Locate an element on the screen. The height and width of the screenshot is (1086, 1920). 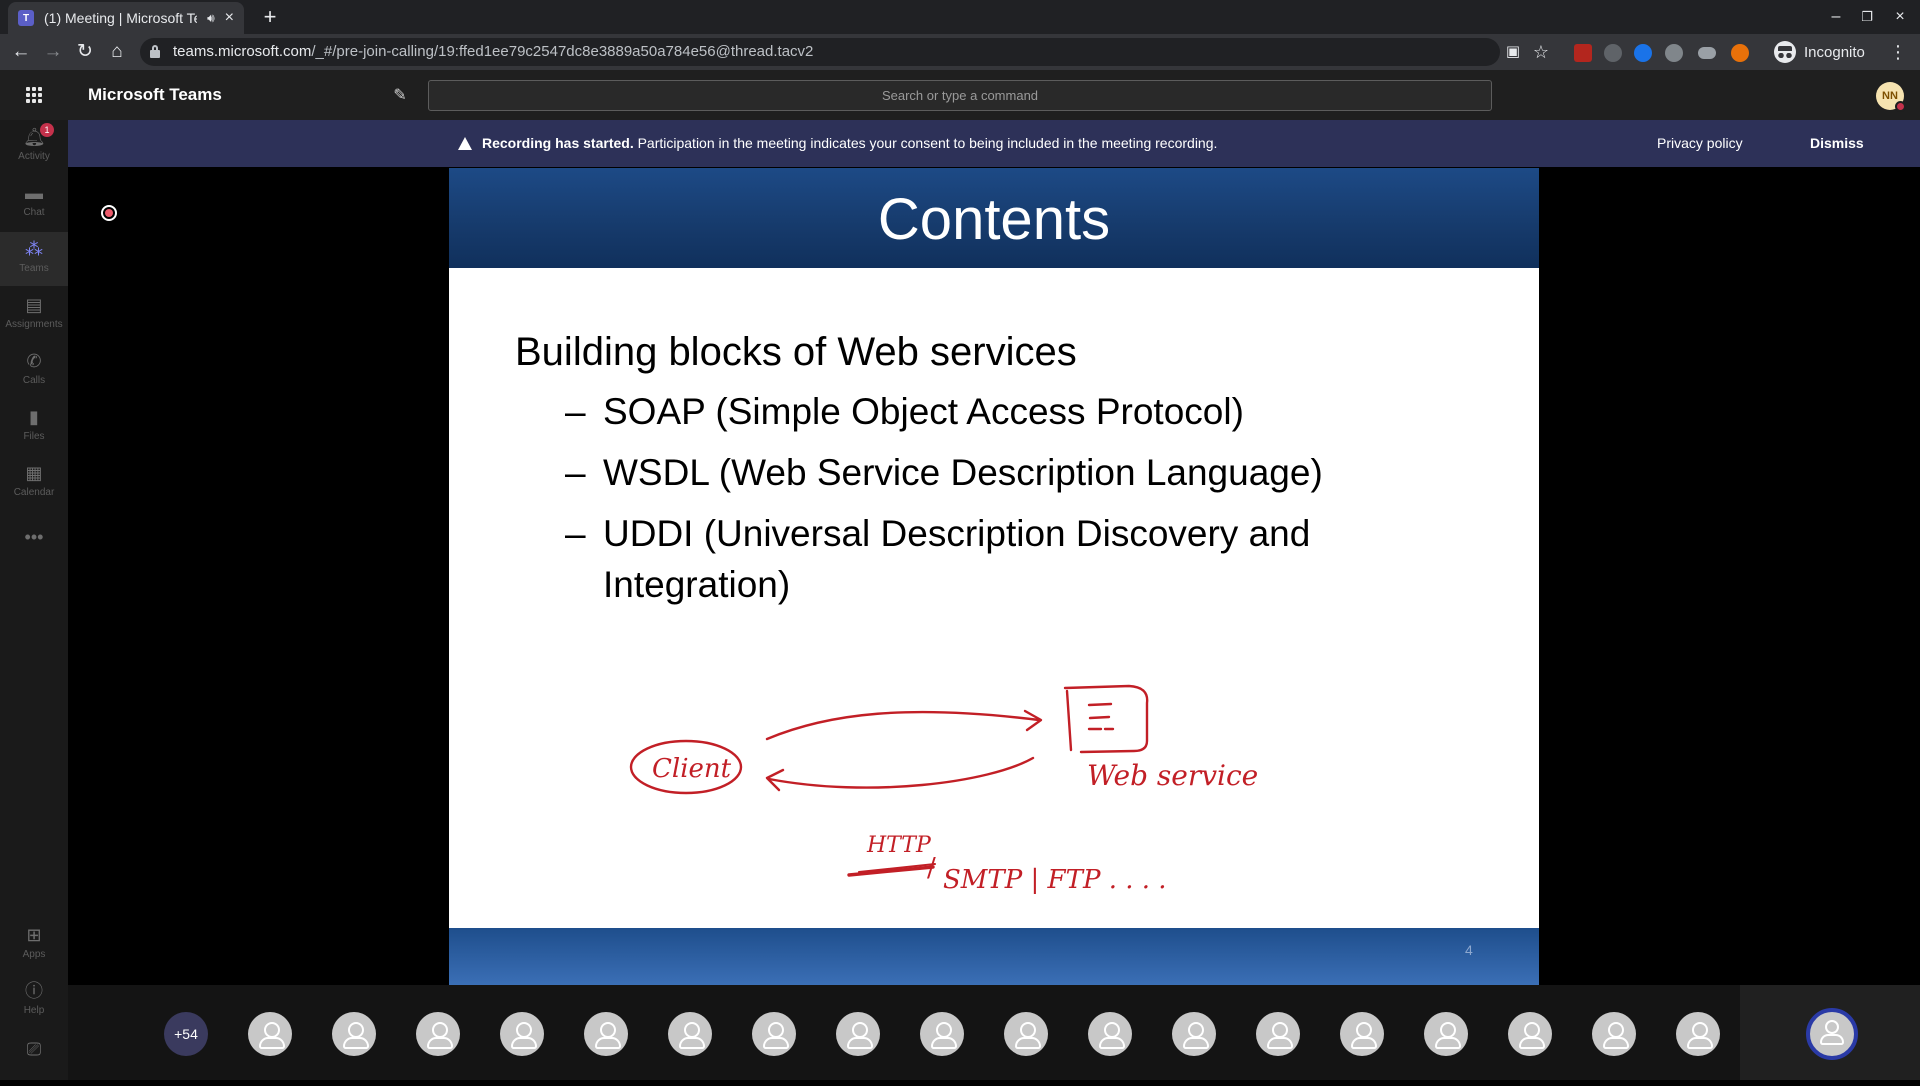
rail-item-chat: ▬ Chat is located at coordinates (34, 203).